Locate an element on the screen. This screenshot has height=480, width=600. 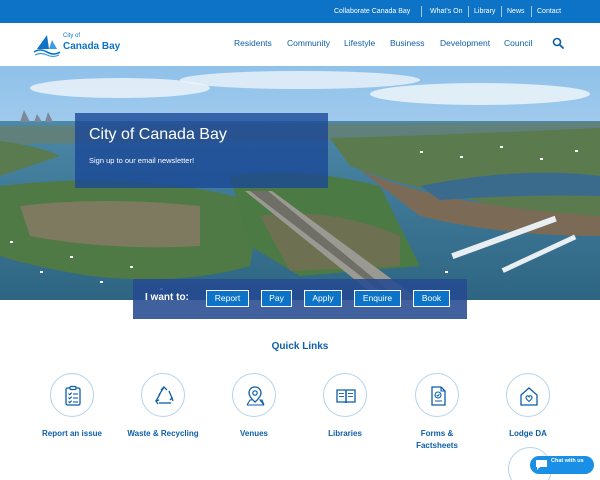
quick-links-heading: Quick Links is located at coordinates (300, 346).